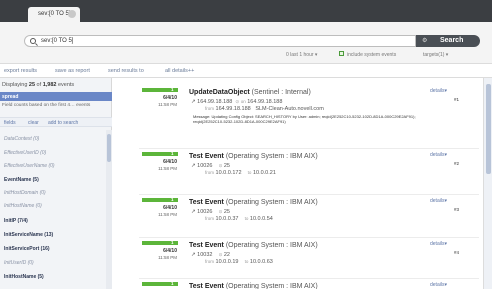  Describe the element at coordinates (19, 263) in the screenshot. I see `field-item: InitUserID (0)` at that location.